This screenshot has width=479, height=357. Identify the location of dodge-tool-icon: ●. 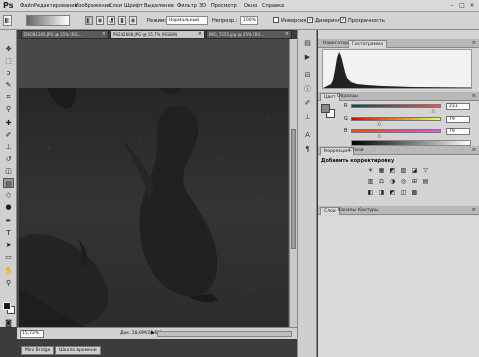
(8, 207).